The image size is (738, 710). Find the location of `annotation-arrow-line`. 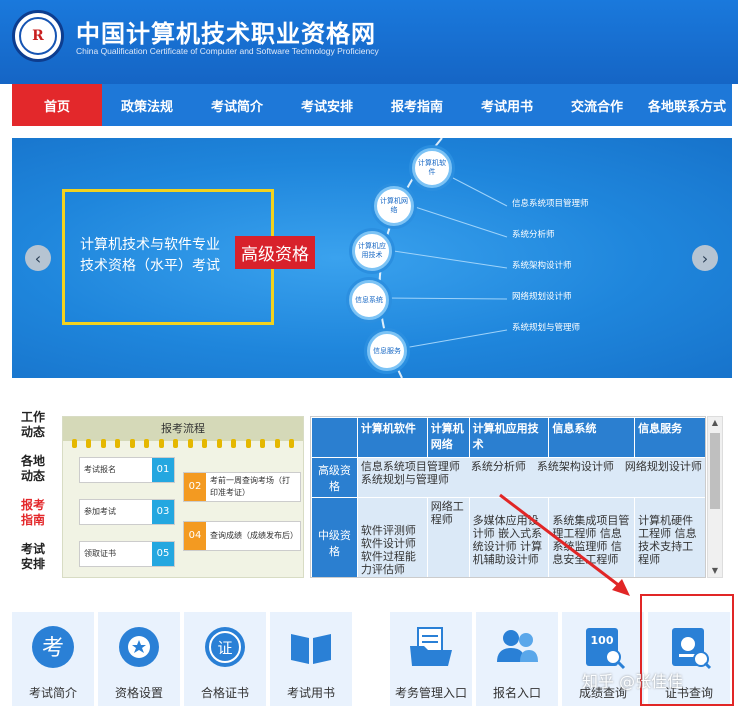

annotation-arrow-line is located at coordinates (562, 542).